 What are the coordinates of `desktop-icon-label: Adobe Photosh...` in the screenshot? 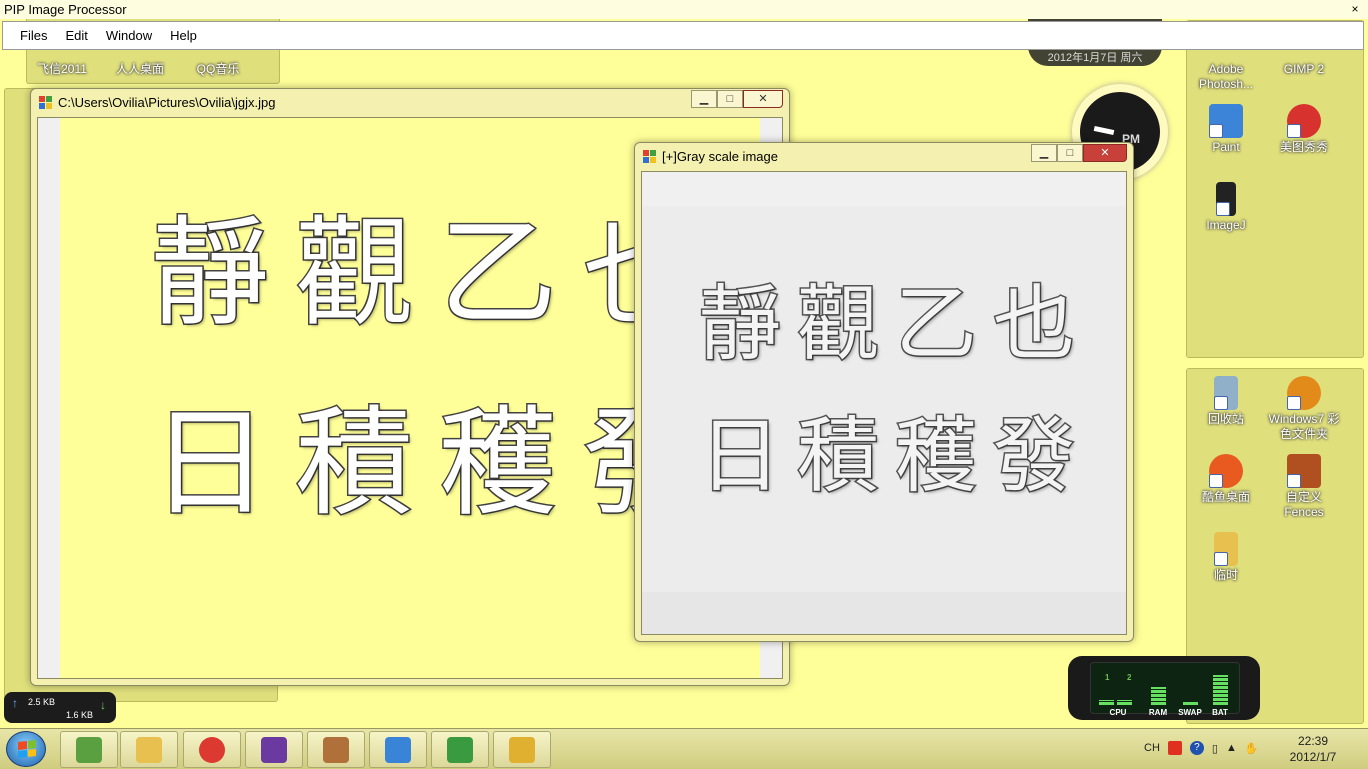 It's located at (1226, 76).